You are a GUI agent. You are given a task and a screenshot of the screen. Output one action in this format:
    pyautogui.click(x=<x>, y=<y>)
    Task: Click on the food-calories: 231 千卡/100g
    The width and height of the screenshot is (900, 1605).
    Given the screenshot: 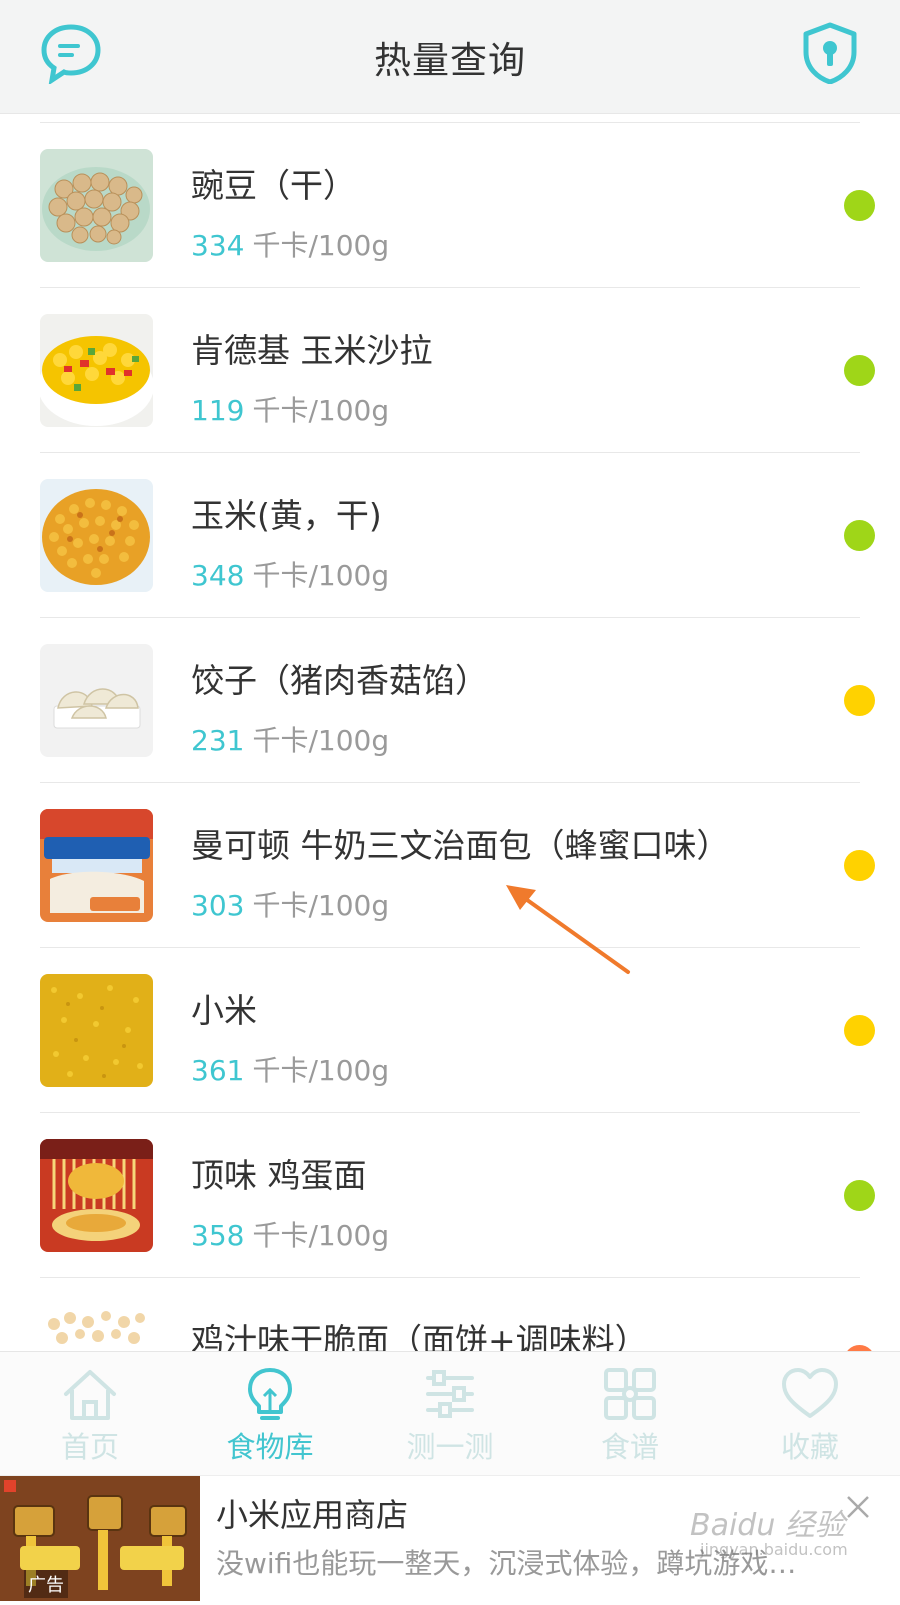 What is the action you would take?
    pyautogui.click(x=290, y=739)
    